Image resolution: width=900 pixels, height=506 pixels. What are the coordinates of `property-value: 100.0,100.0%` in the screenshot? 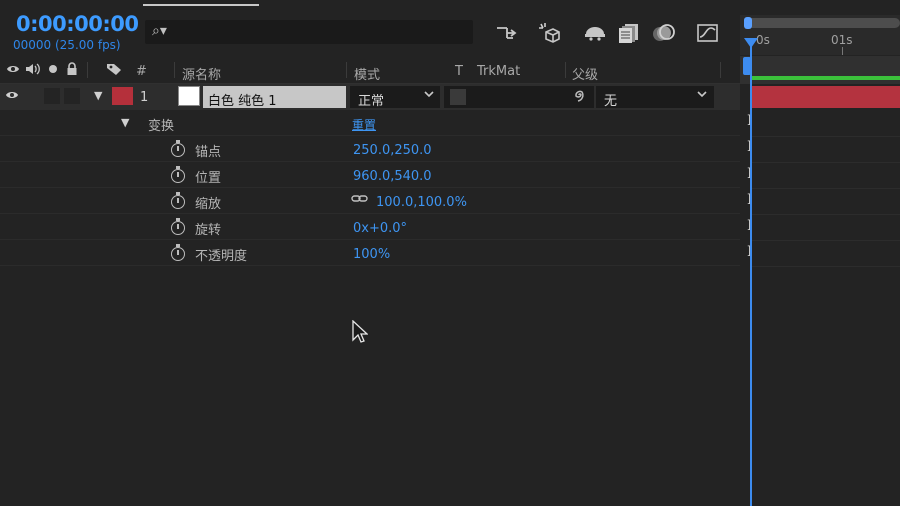 It's located at (421, 202).